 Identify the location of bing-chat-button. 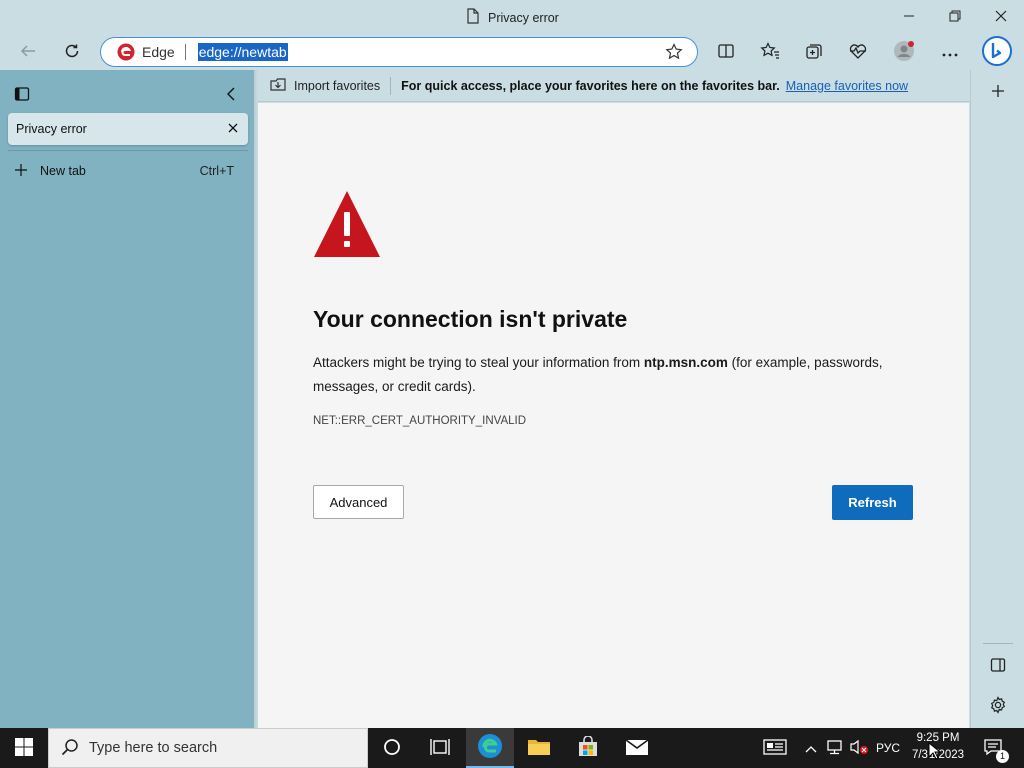
(997, 52).